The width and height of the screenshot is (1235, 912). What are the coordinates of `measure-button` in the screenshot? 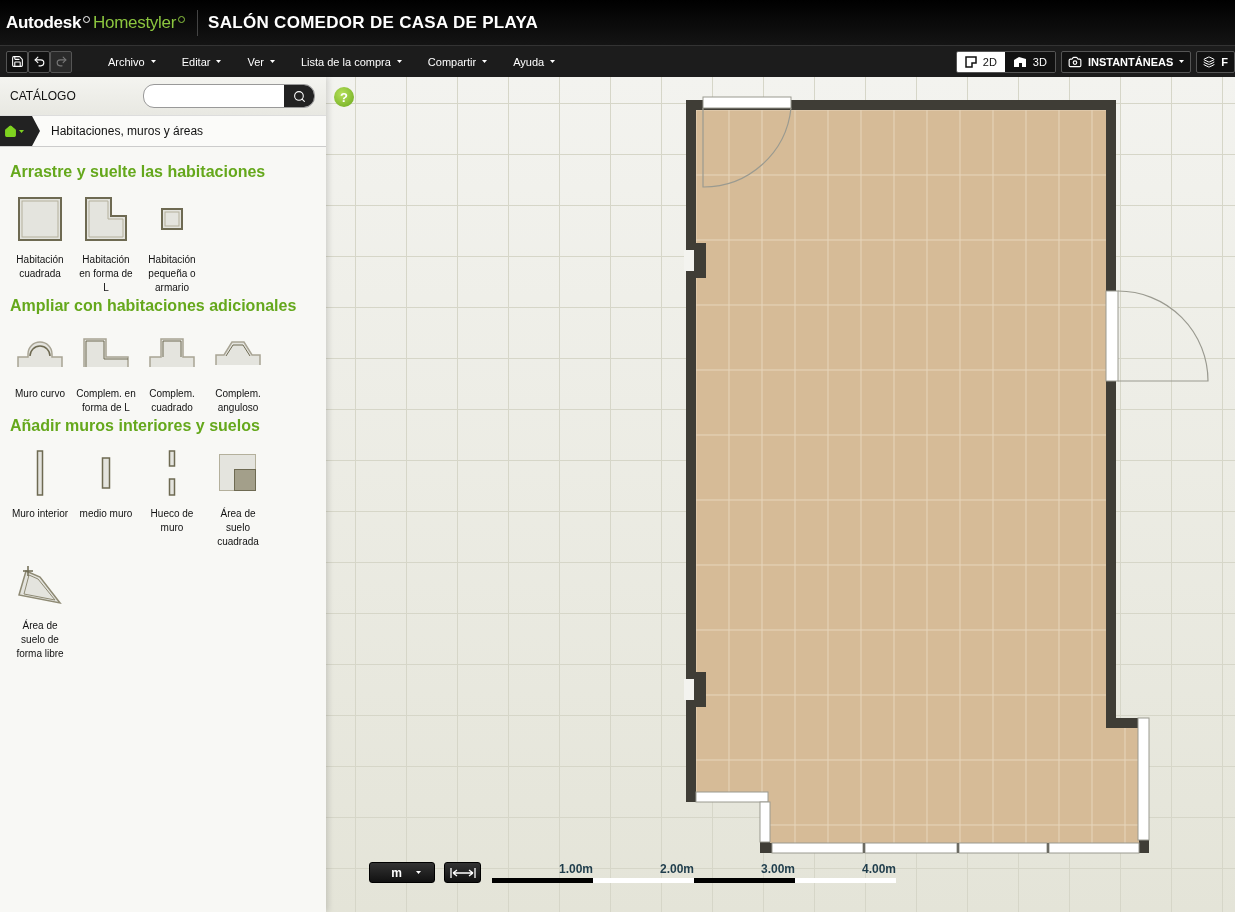 It's located at (462, 872).